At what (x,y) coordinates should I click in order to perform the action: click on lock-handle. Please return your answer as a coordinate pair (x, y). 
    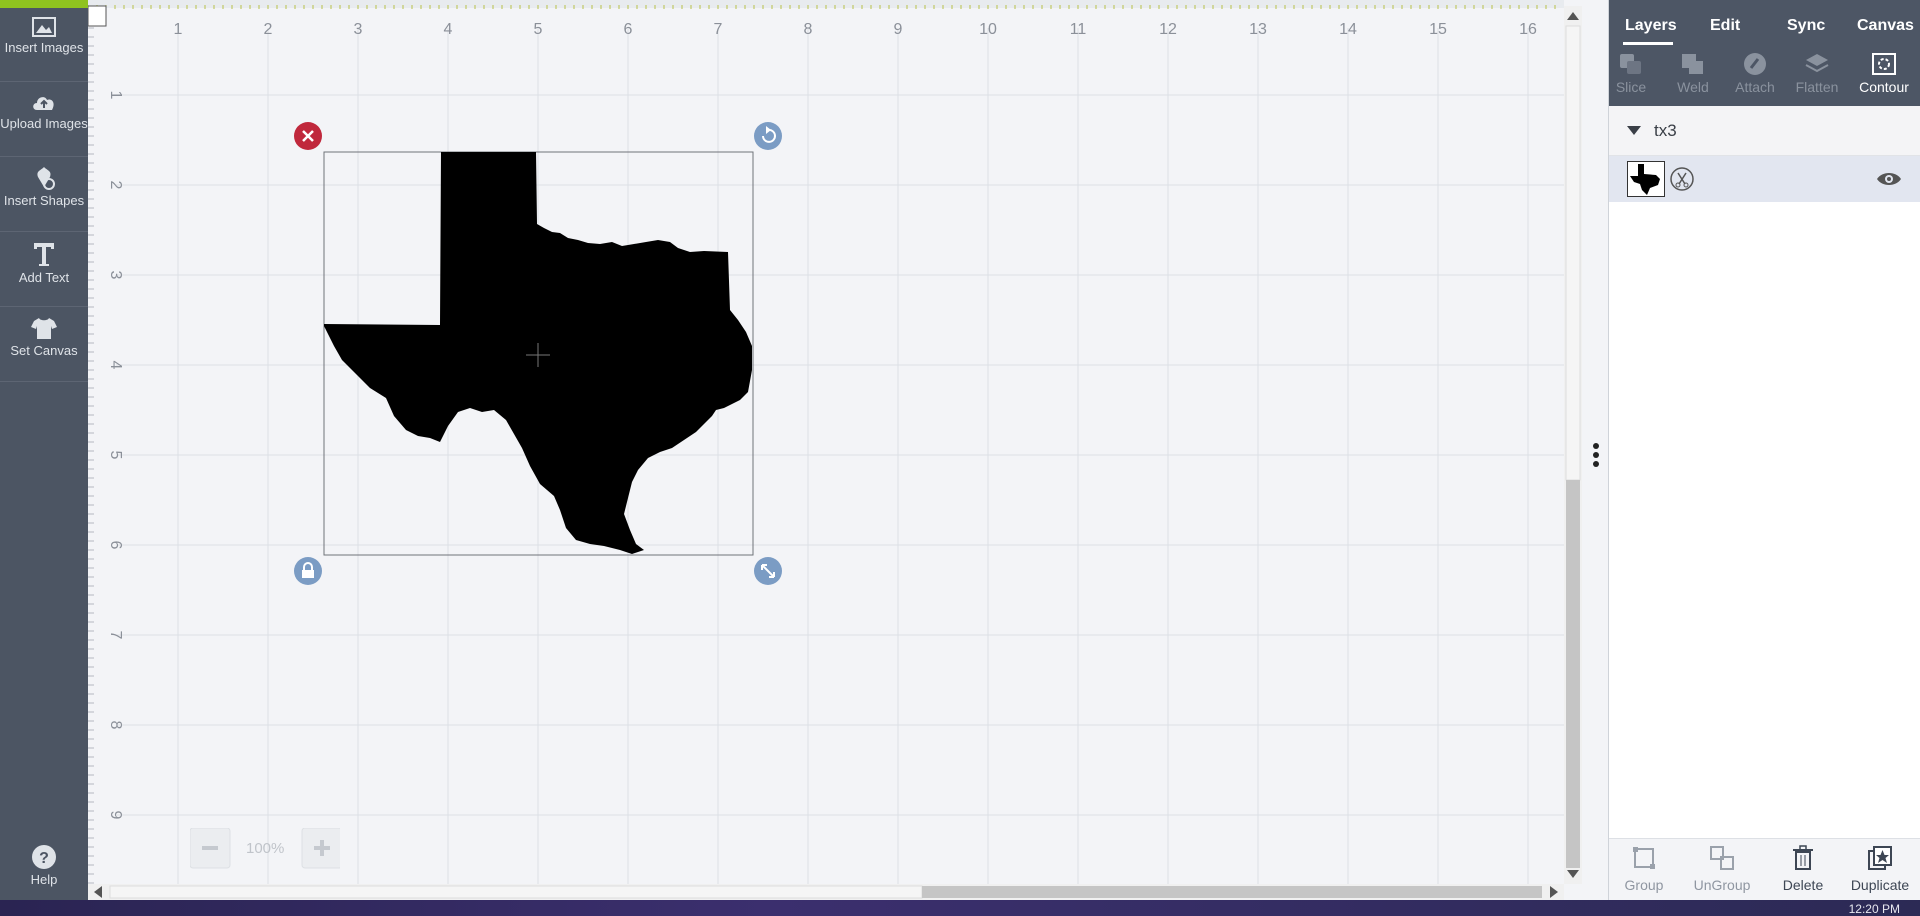
    Looking at the image, I should click on (308, 571).